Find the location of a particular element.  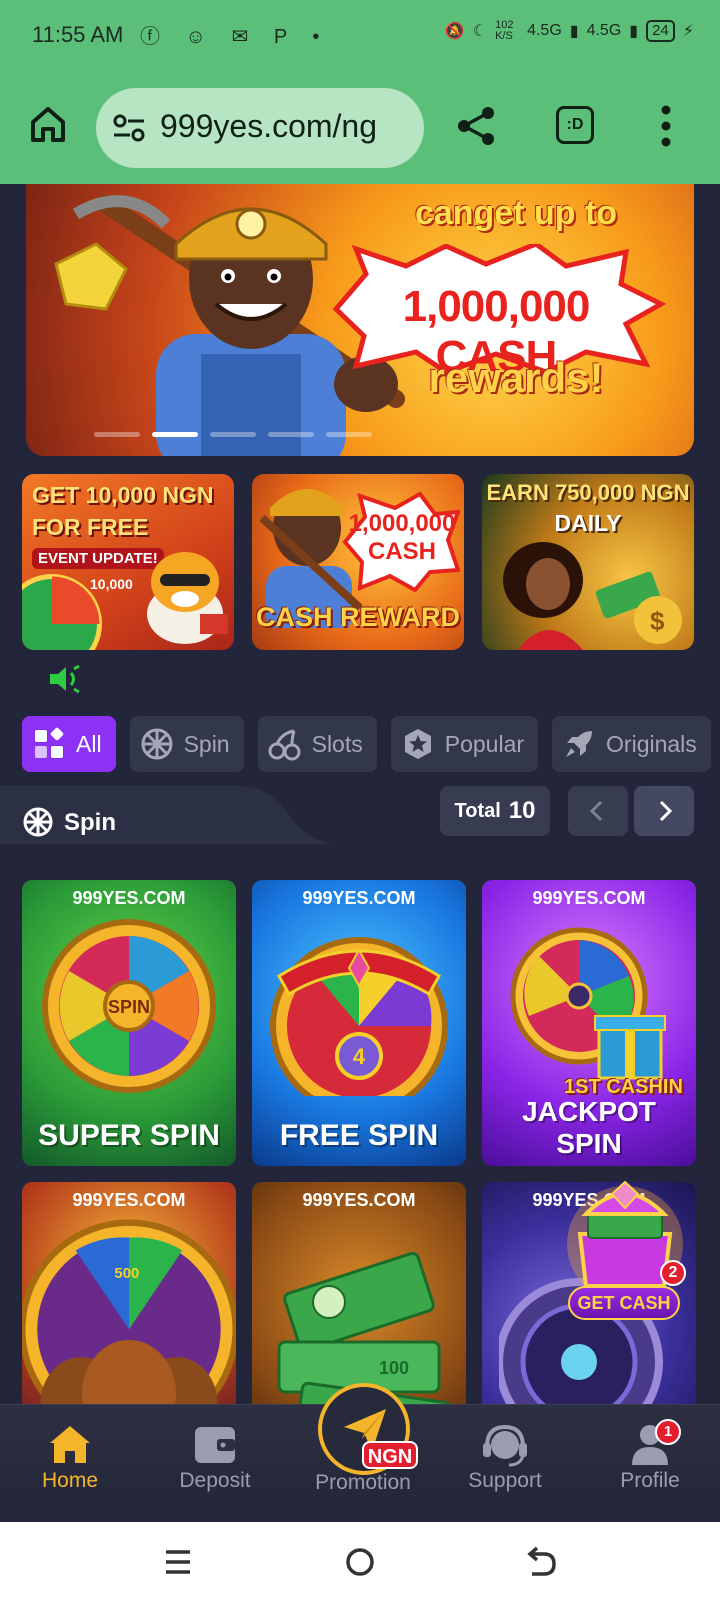

nav-support: Support is located at coordinates (505, 1464).